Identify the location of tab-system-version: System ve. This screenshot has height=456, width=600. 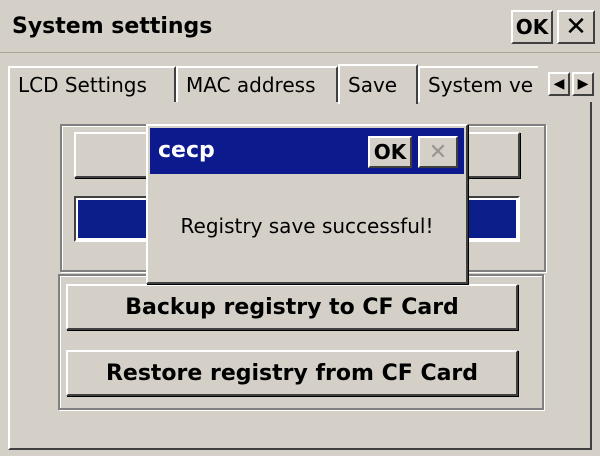
(478, 84).